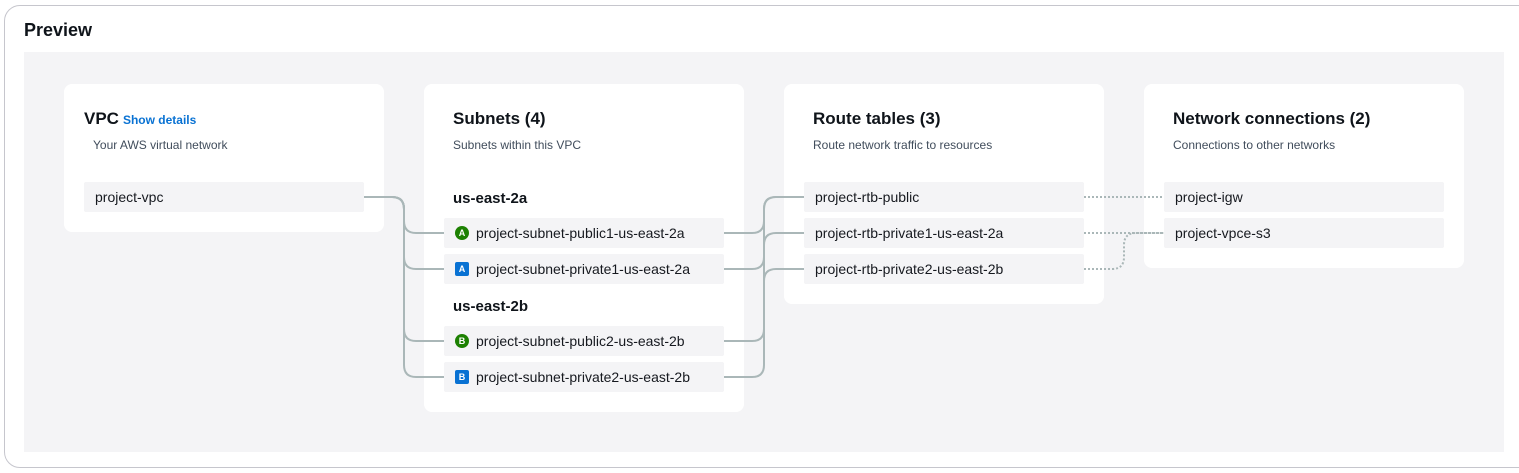 Image resolution: width=1519 pixels, height=473 pixels. I want to click on vpc-item: project-vpc, so click(224, 197).